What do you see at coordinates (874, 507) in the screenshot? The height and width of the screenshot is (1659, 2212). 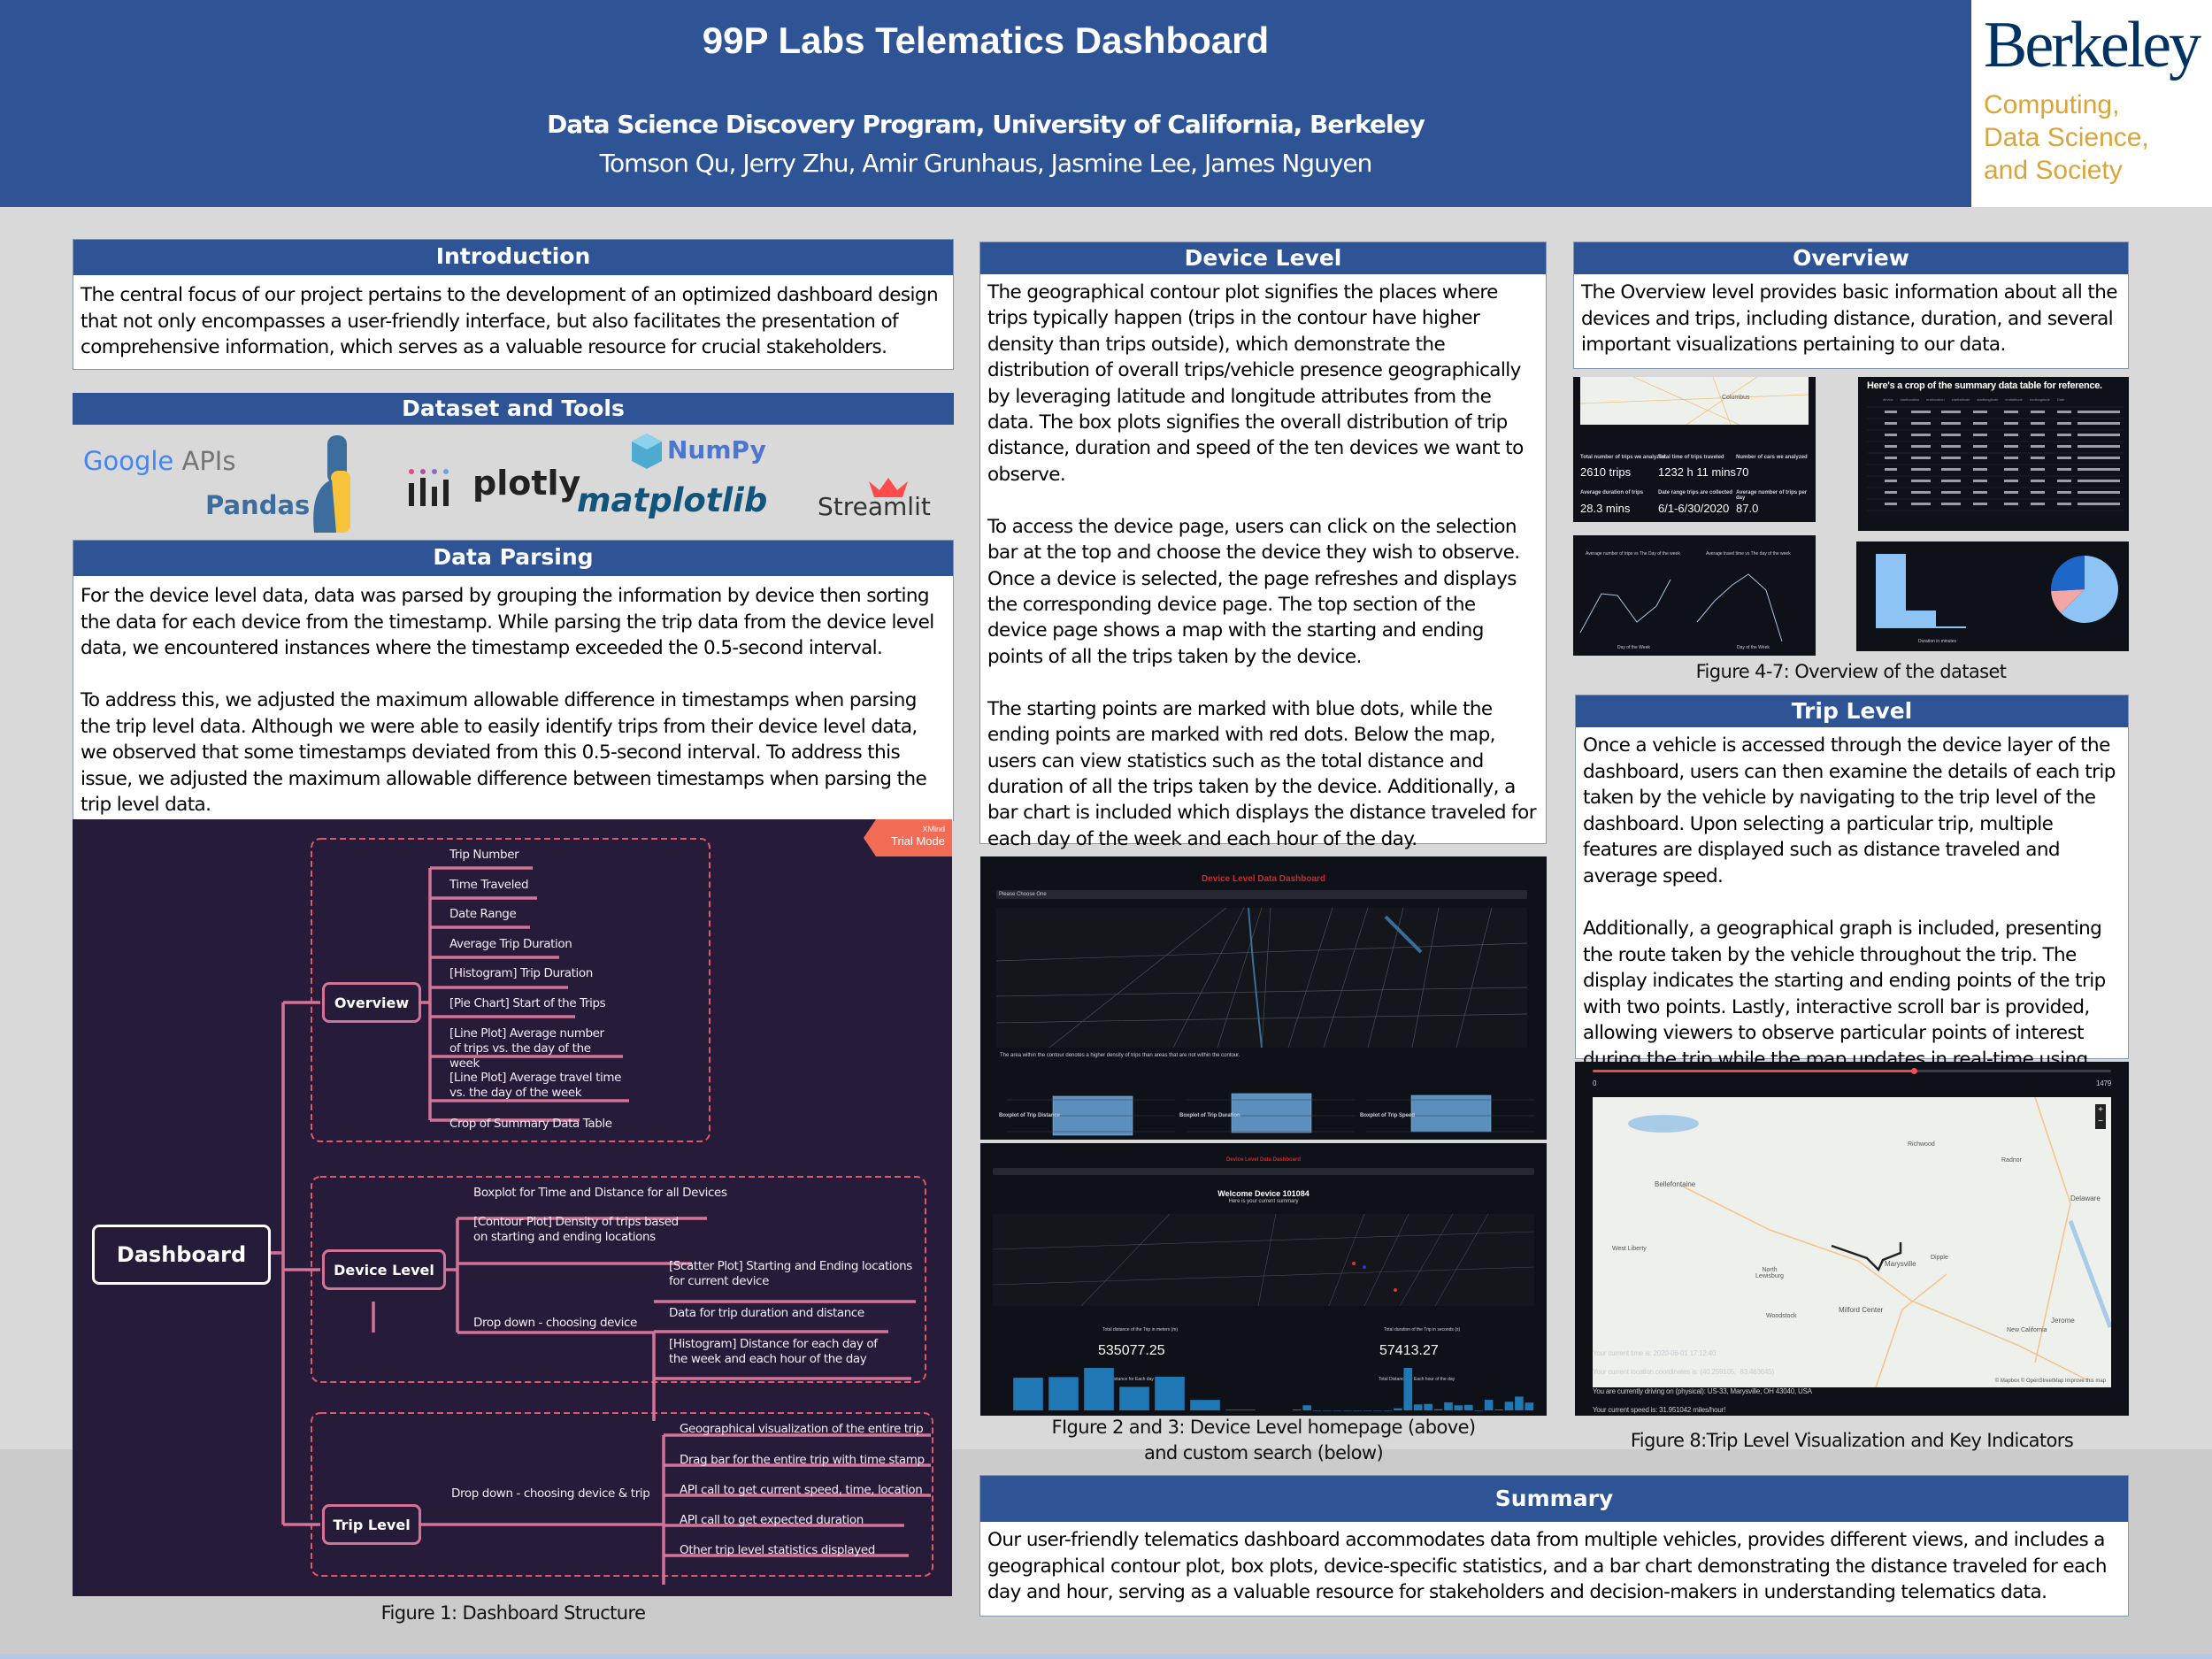 I see `streamlit-logo: Streamlit` at bounding box center [874, 507].